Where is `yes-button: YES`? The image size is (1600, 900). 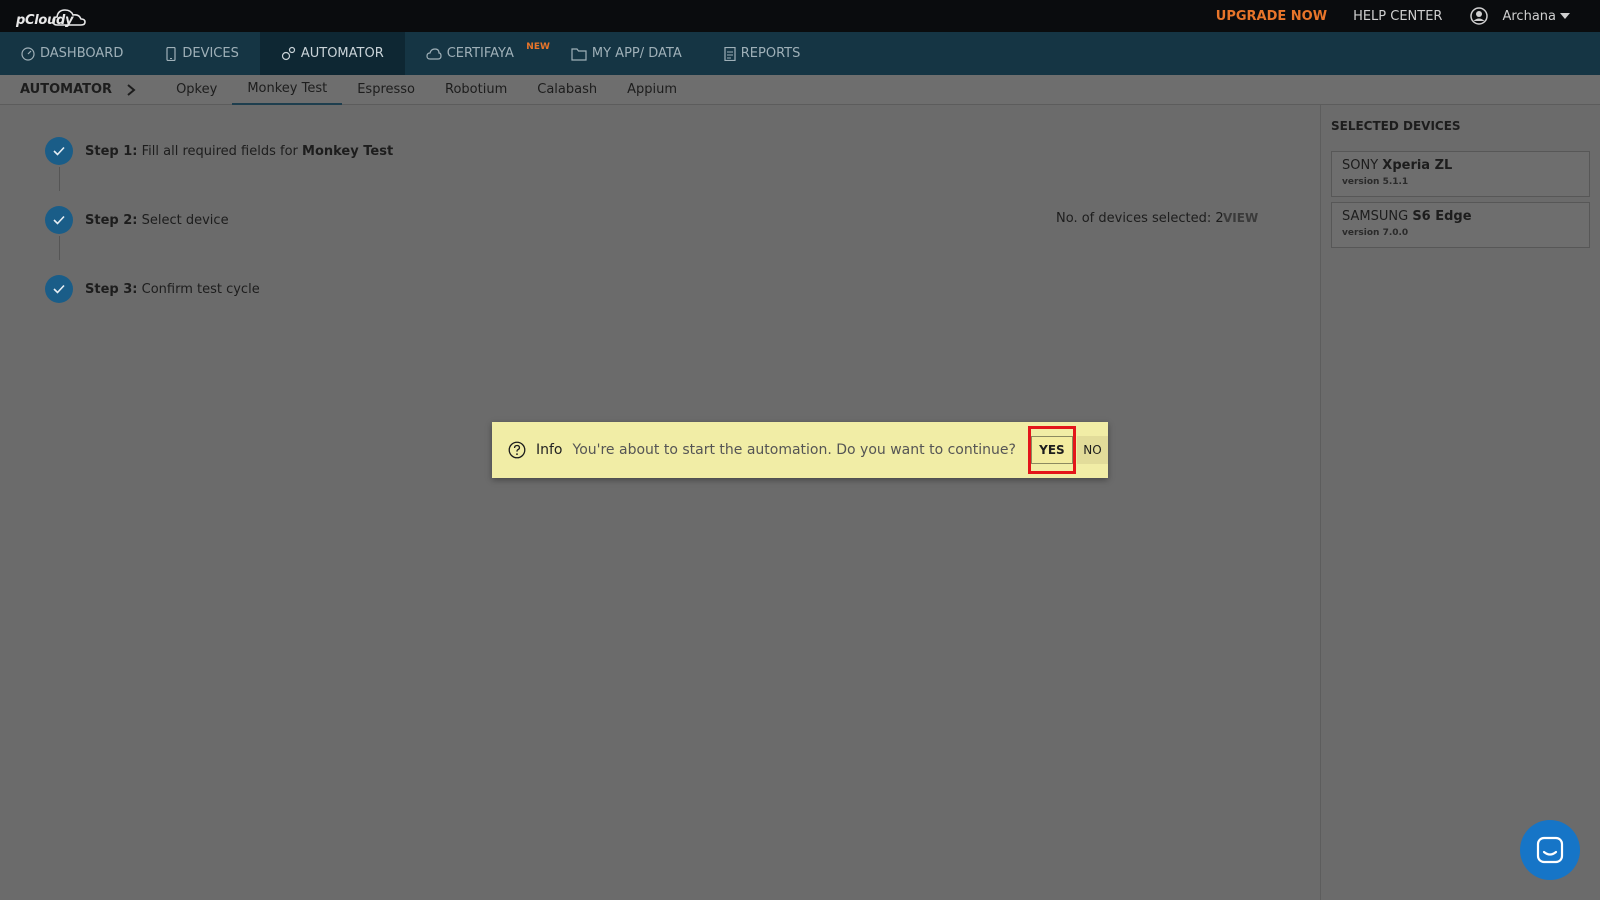 yes-button: YES is located at coordinates (1051, 450).